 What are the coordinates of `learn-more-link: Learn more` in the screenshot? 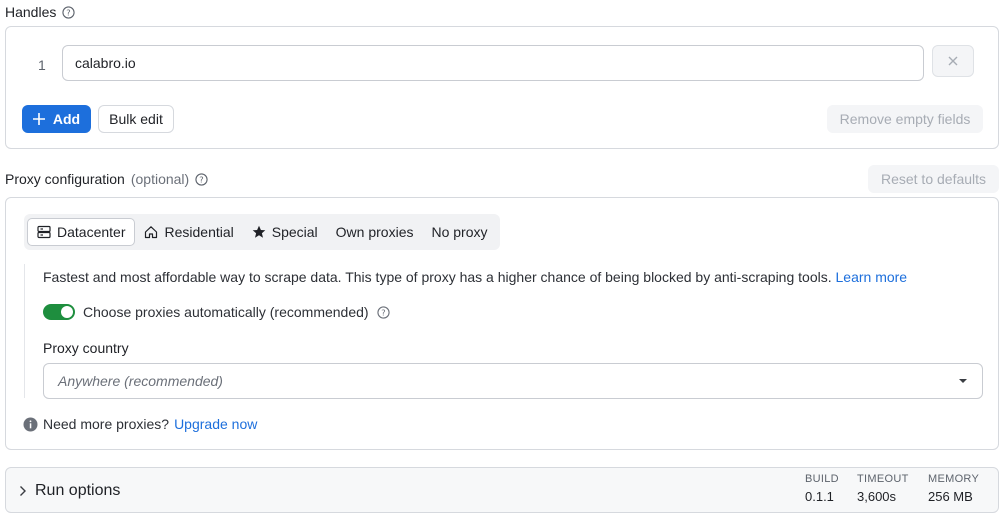 It's located at (872, 277).